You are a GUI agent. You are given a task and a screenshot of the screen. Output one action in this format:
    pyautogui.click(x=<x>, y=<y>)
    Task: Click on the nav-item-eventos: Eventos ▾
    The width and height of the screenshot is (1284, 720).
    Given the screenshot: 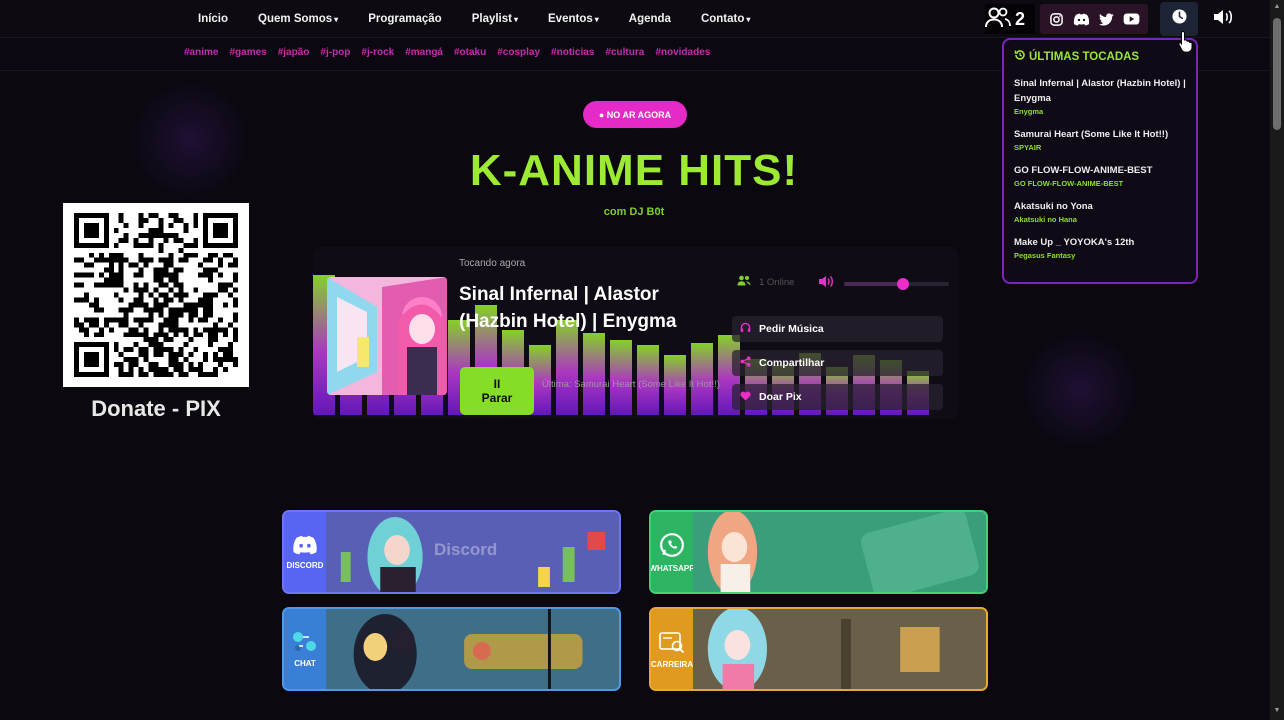 What is the action you would take?
    pyautogui.click(x=573, y=19)
    